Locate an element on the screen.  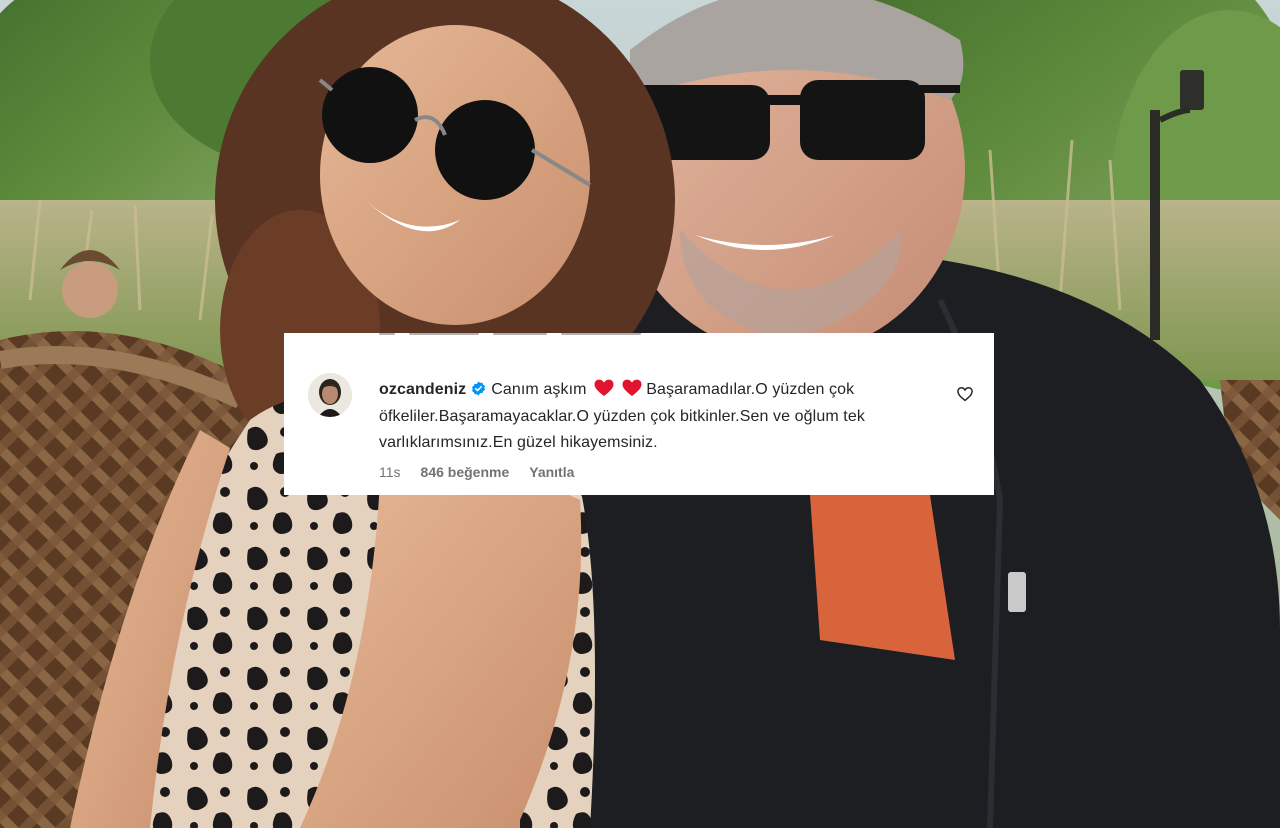
avatar-portrait-icon is located at coordinates (330, 395).